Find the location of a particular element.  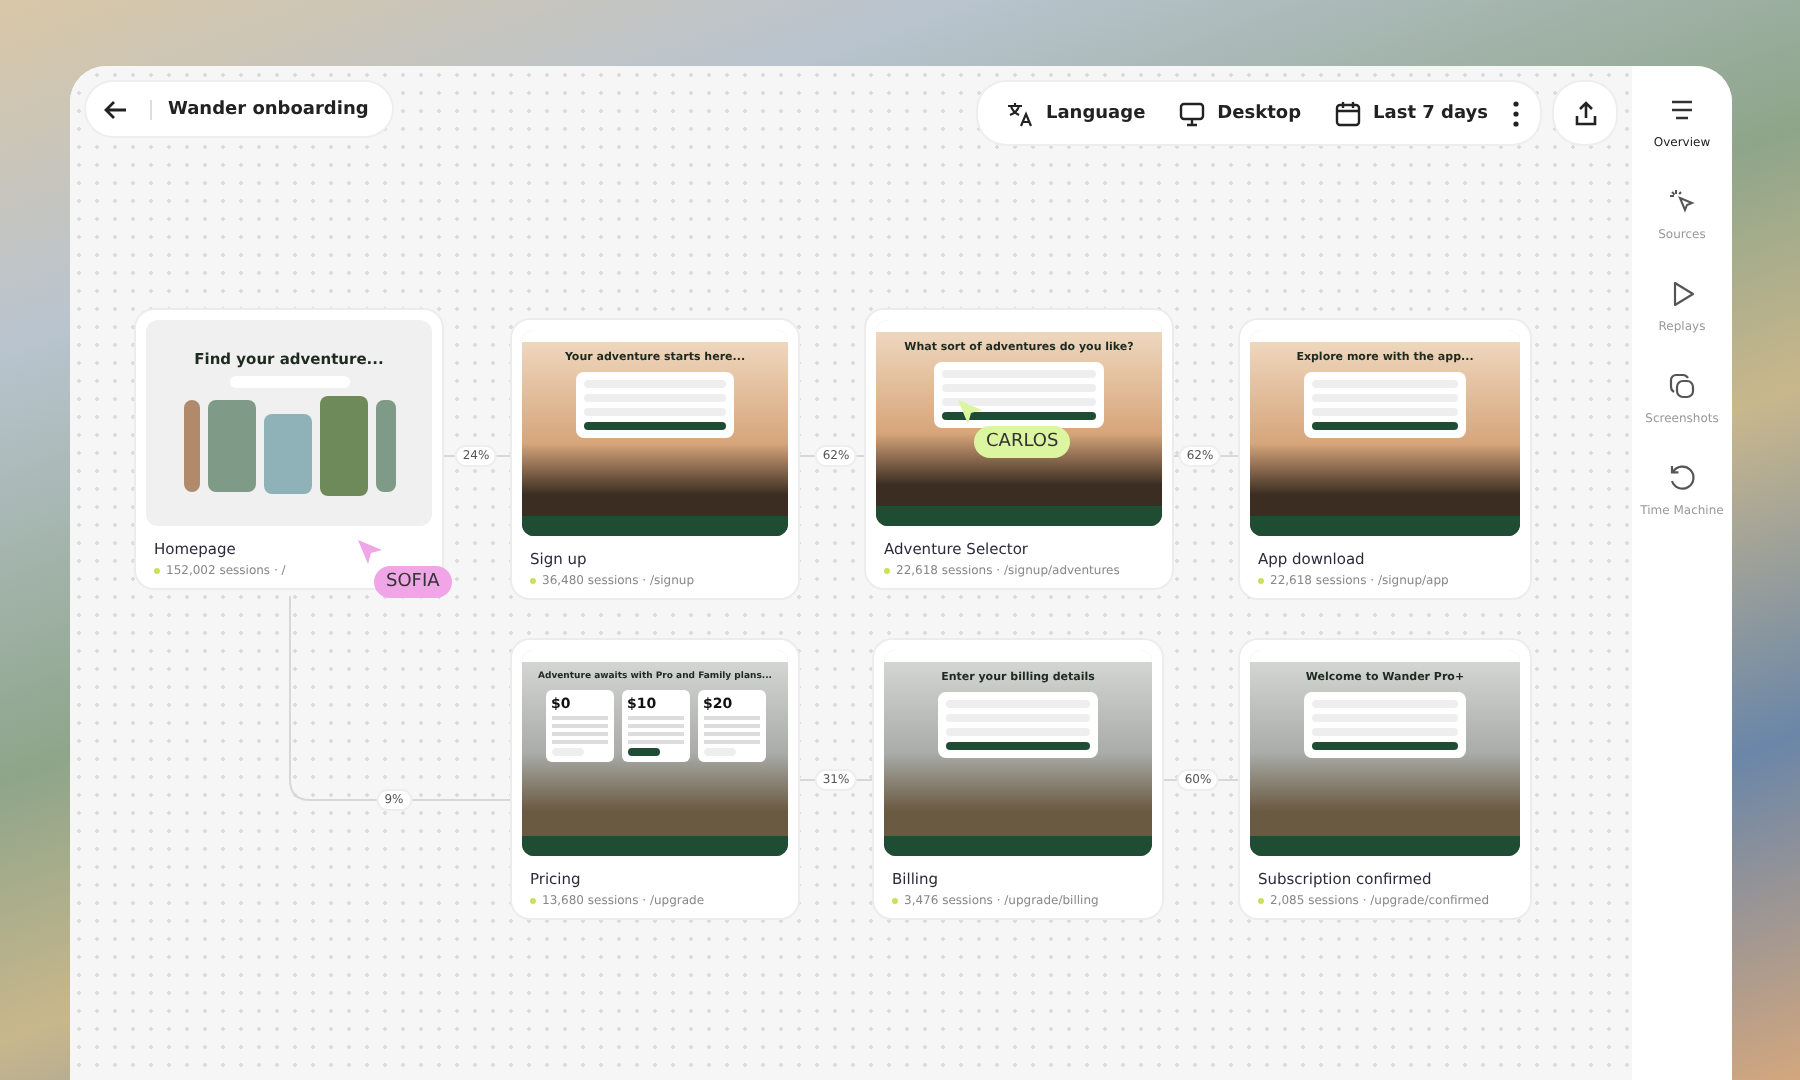

cursor-label: CARLOS is located at coordinates (1022, 442).